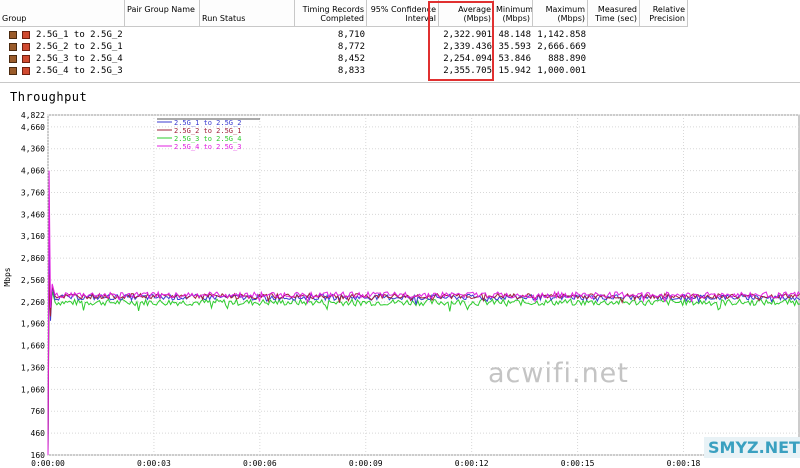  Describe the element at coordinates (33, 389) in the screenshot. I see `y-tick-label: 1,060` at that location.